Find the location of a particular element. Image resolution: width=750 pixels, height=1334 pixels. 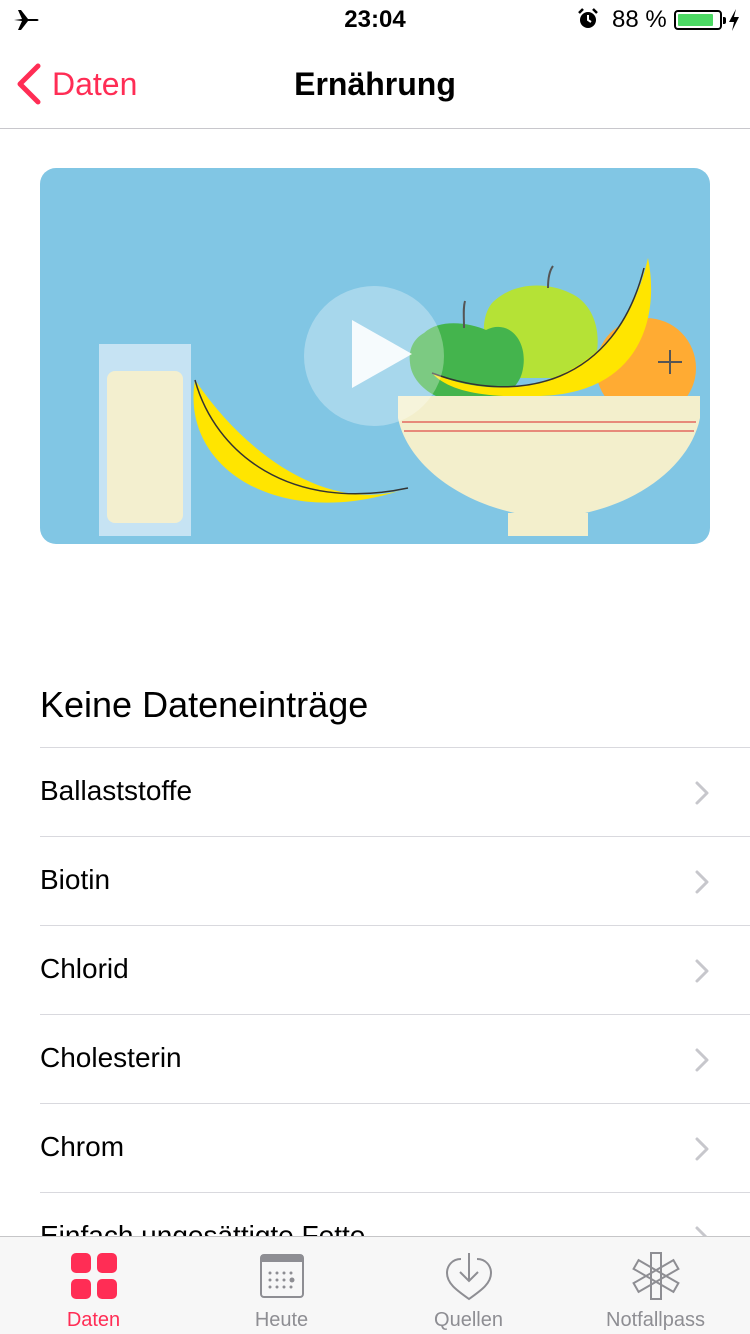

calendar-icon is located at coordinates (281, 1276).